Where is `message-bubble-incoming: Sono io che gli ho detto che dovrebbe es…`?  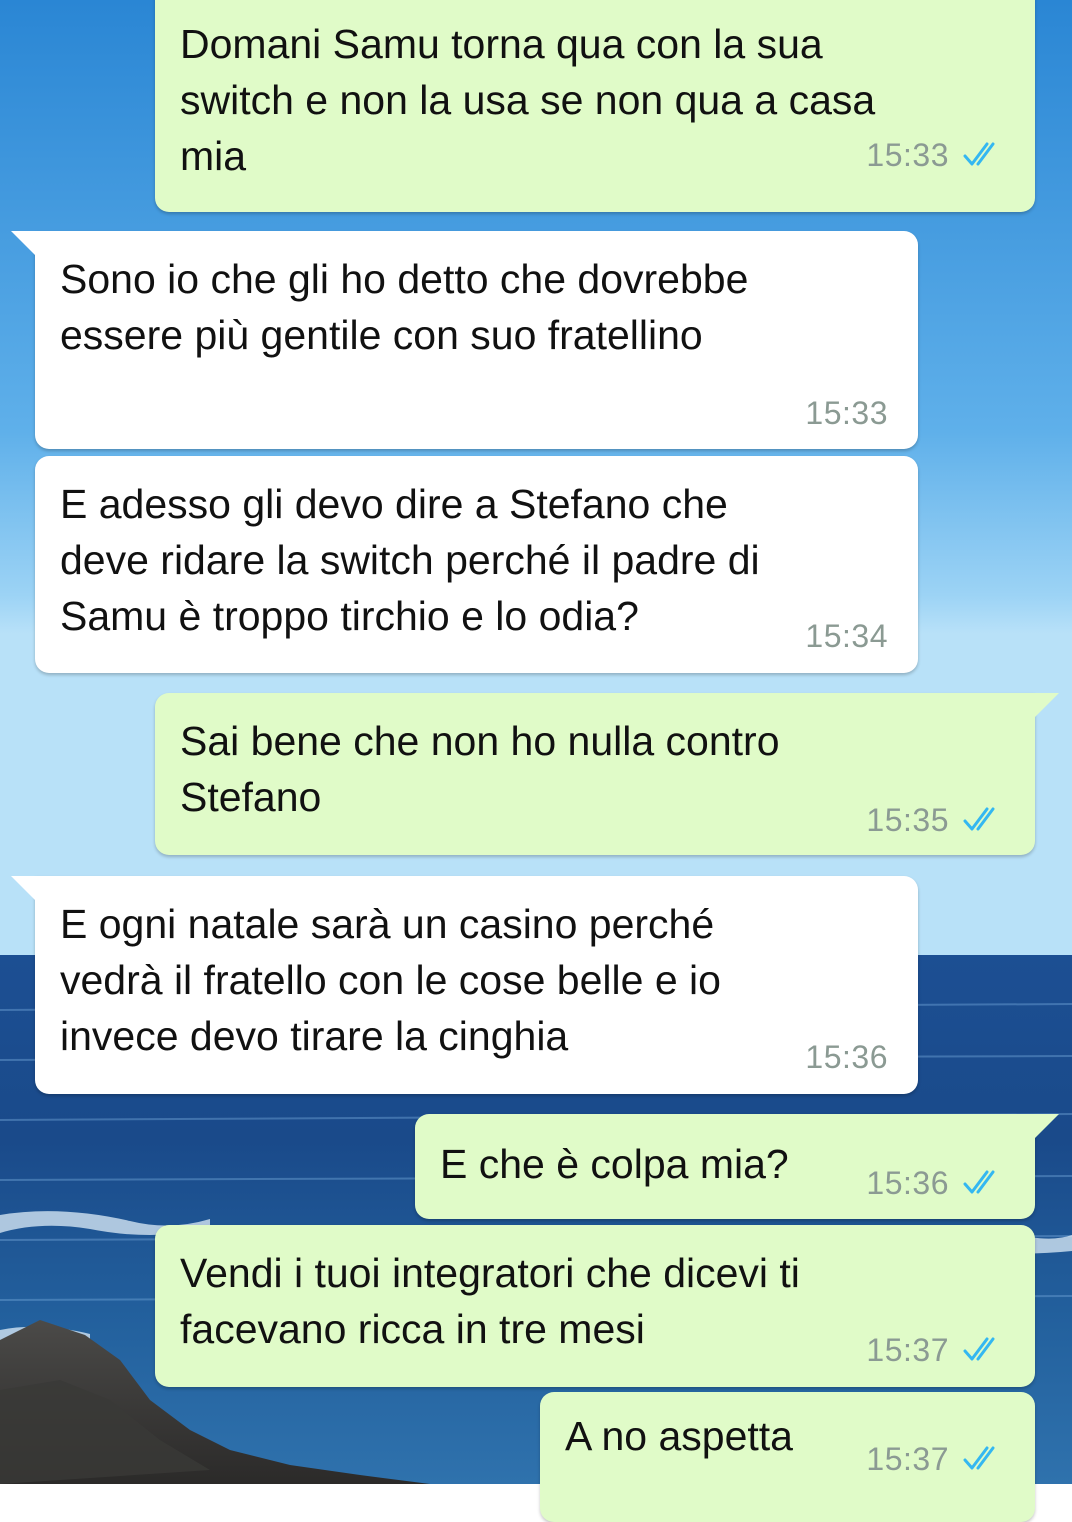 message-bubble-incoming: Sono io che gli ho detto che dovrebbe es… is located at coordinates (464, 340).